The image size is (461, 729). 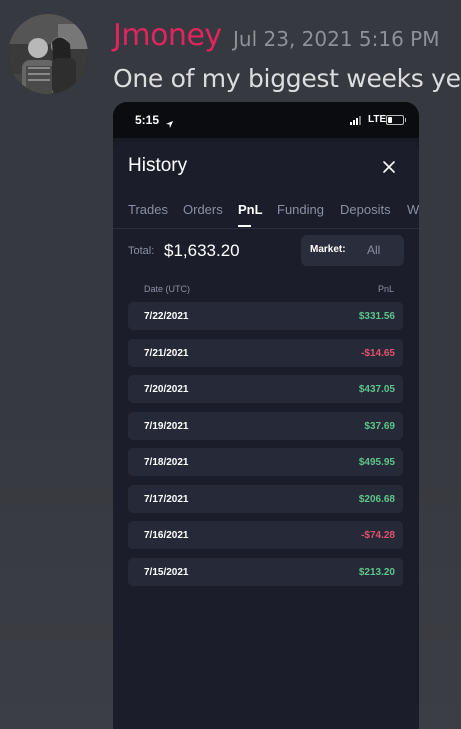 I want to click on signal-icon, so click(x=355, y=120).